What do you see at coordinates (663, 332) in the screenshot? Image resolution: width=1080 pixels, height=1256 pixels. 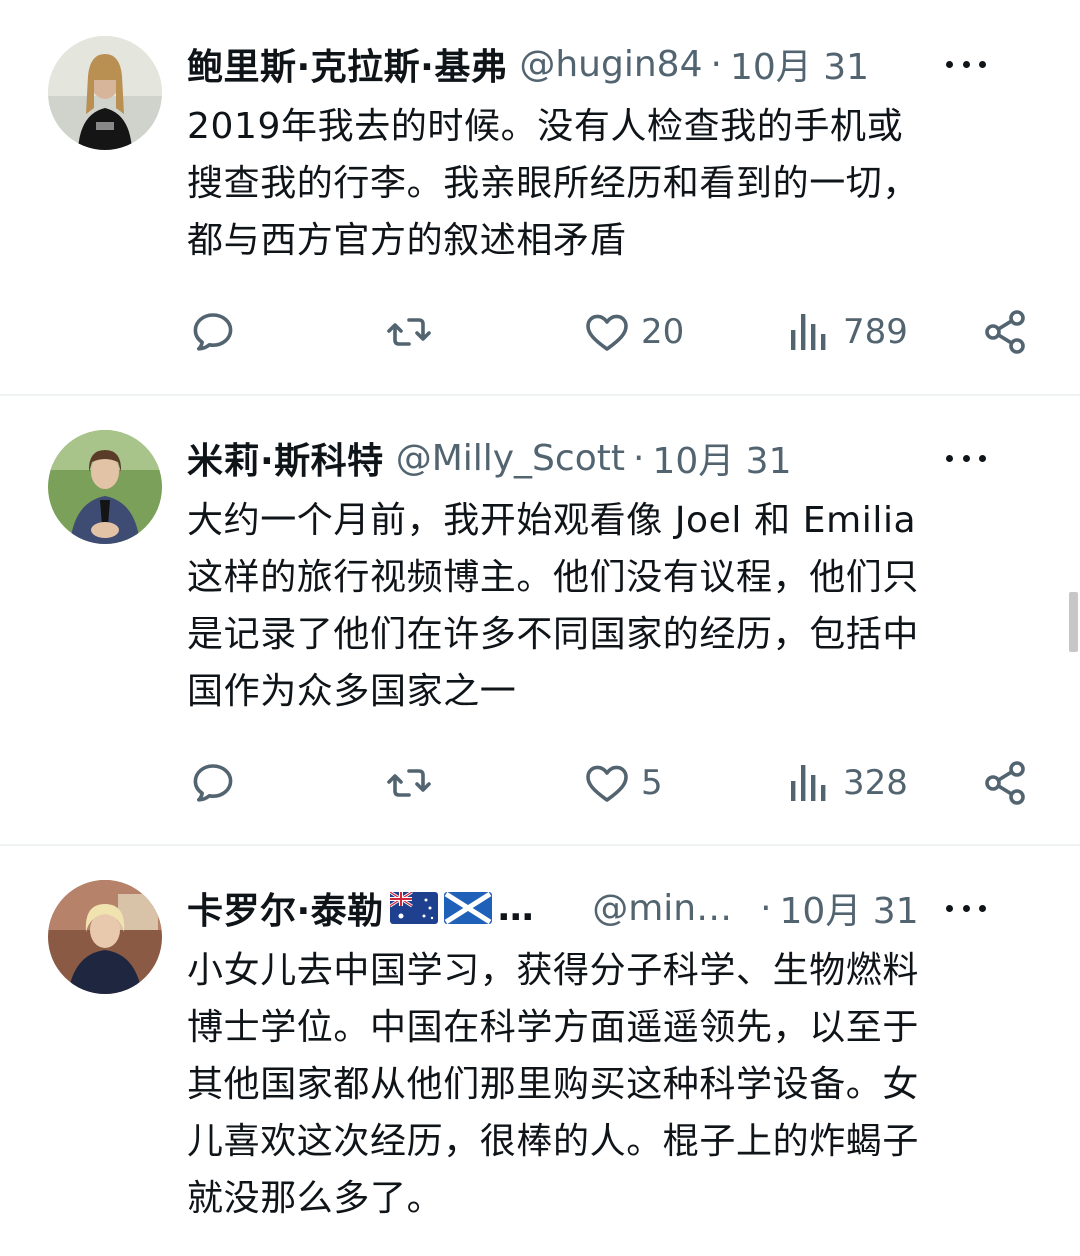 I see `like-count: 20` at bounding box center [663, 332].